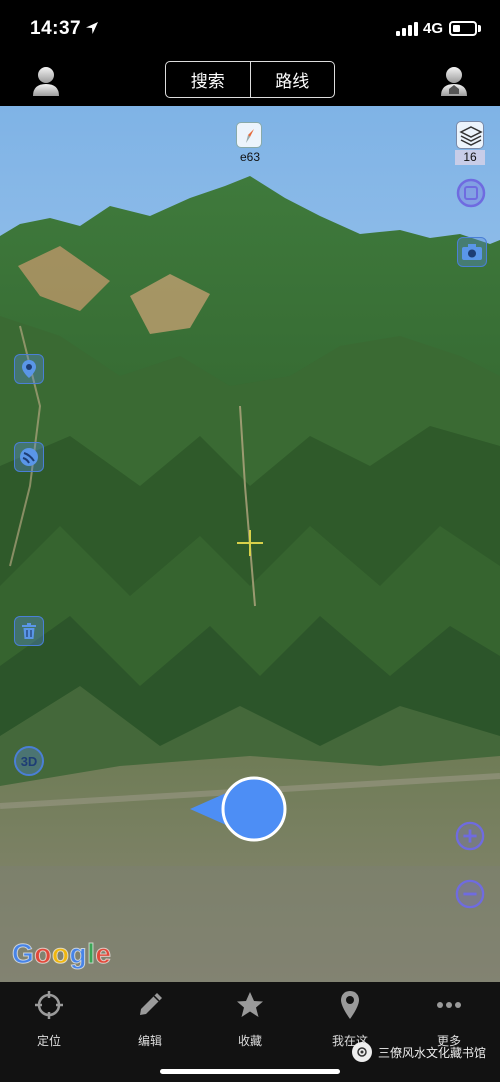 The width and height of the screenshot is (500, 1082). What do you see at coordinates (250, 30) in the screenshot?
I see `status-bar: 14:37 4G` at bounding box center [250, 30].